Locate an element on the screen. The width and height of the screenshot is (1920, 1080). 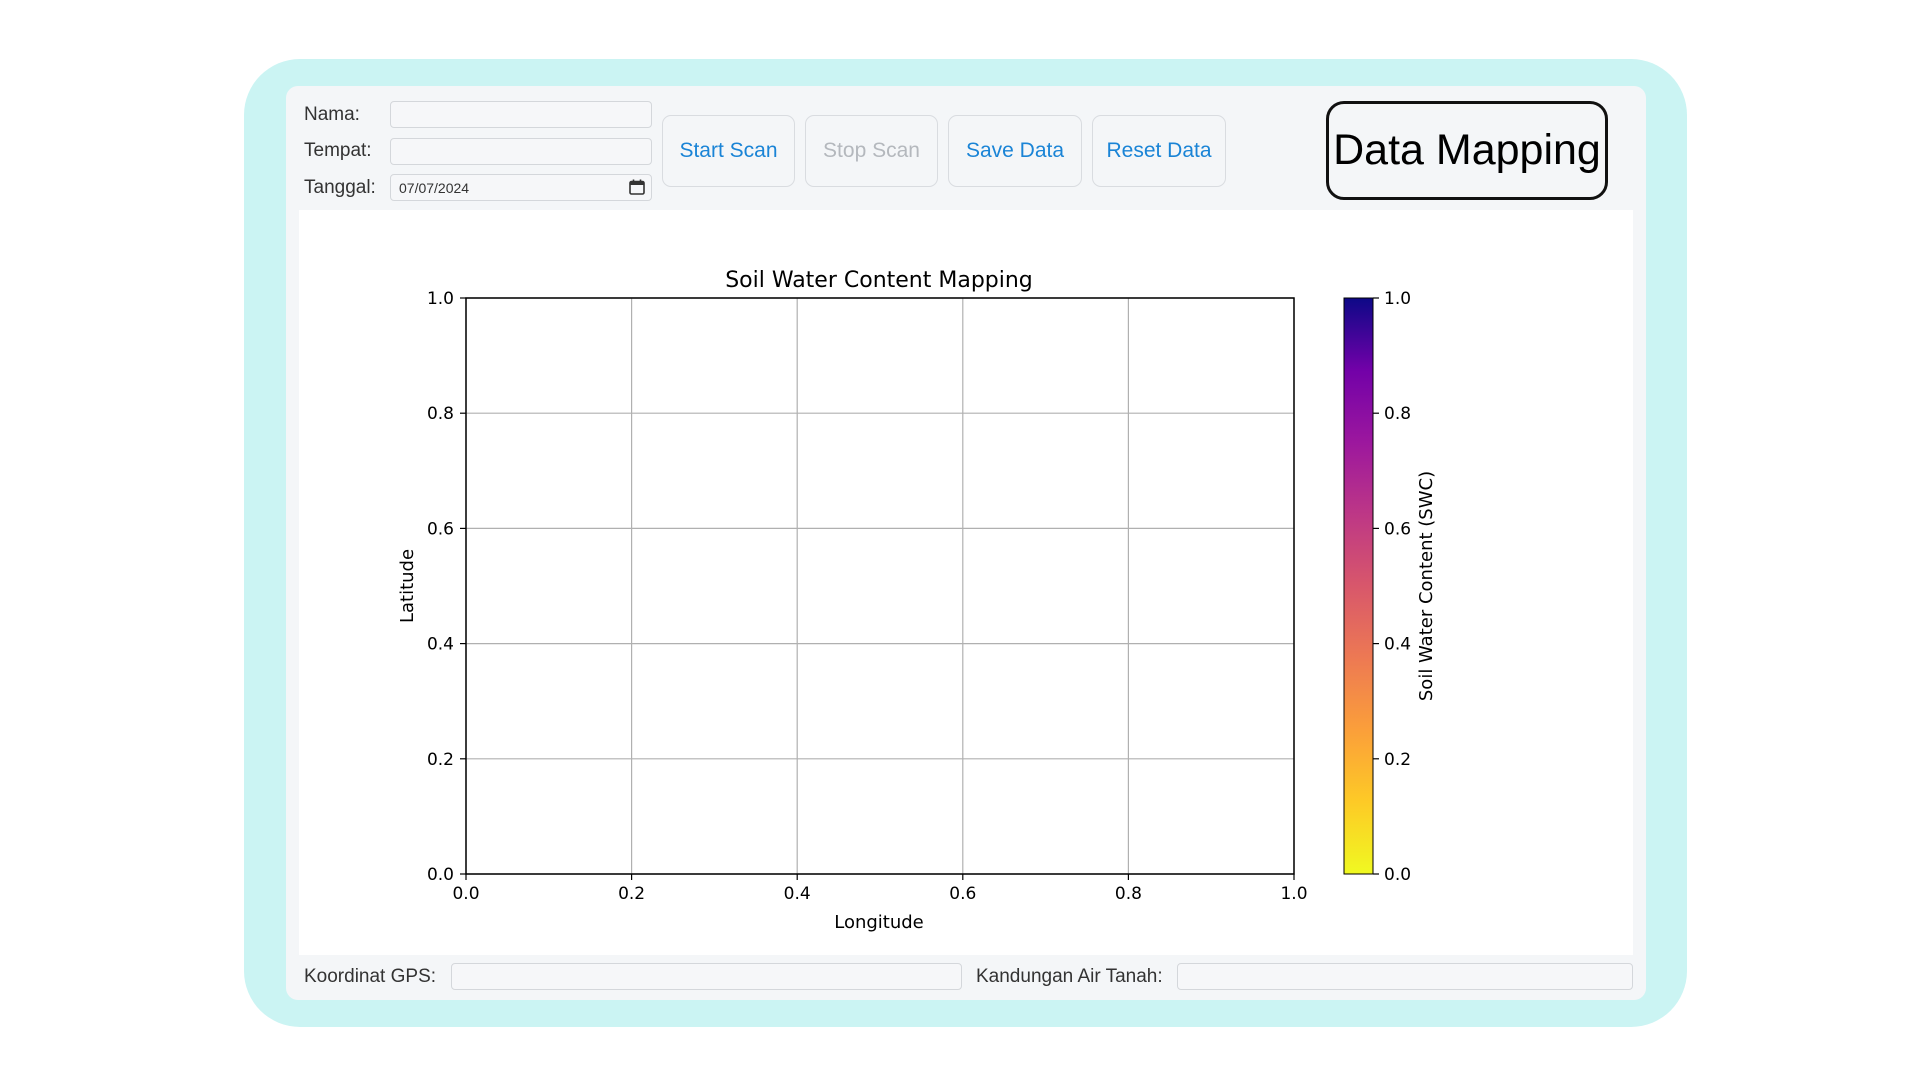
colorbar-tick-label: 0.8 is located at coordinates (1397, 414).